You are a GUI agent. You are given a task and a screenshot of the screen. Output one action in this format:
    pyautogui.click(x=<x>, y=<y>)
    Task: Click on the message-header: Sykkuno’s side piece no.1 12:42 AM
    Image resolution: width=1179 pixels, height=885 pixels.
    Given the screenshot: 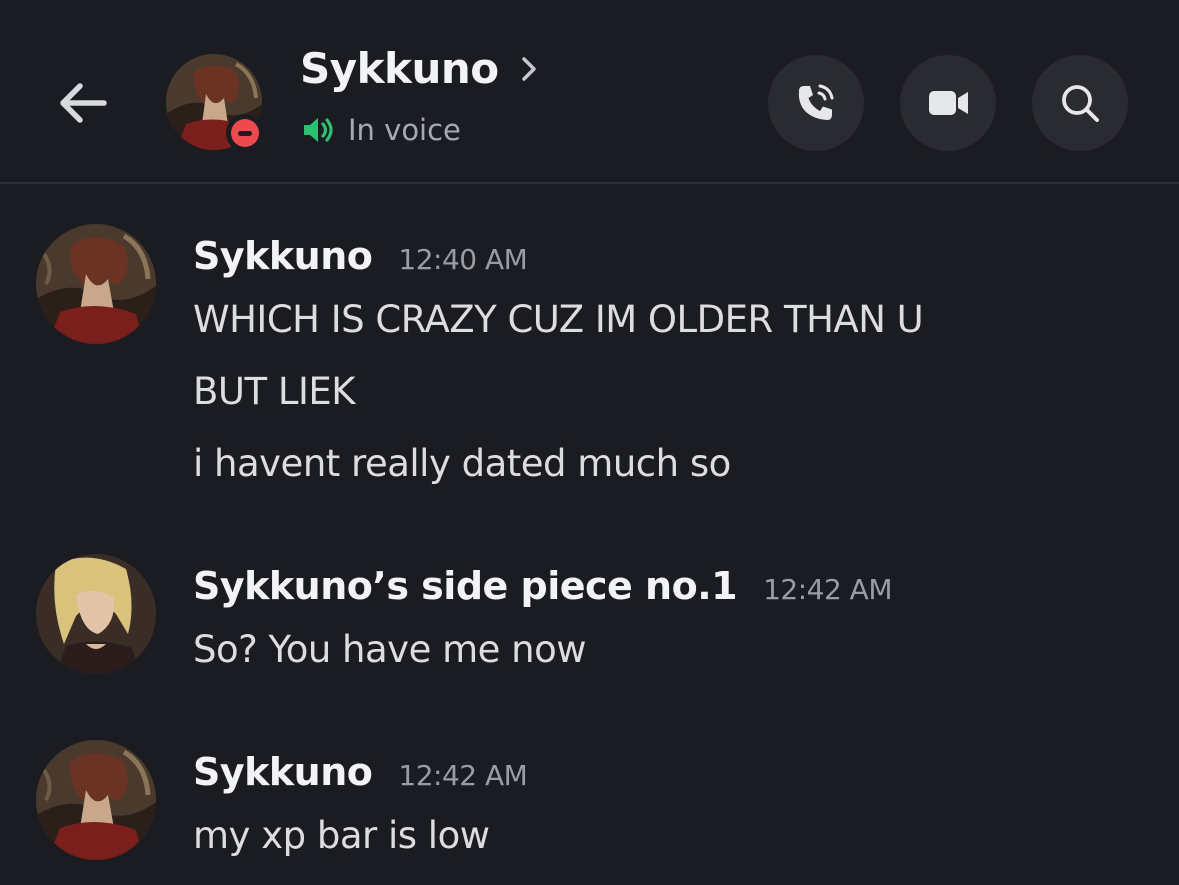 What is the action you would take?
    pyautogui.click(x=542, y=586)
    